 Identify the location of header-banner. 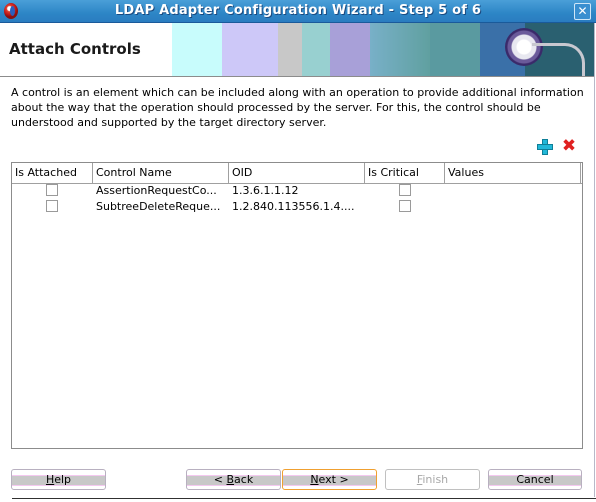
(383, 49).